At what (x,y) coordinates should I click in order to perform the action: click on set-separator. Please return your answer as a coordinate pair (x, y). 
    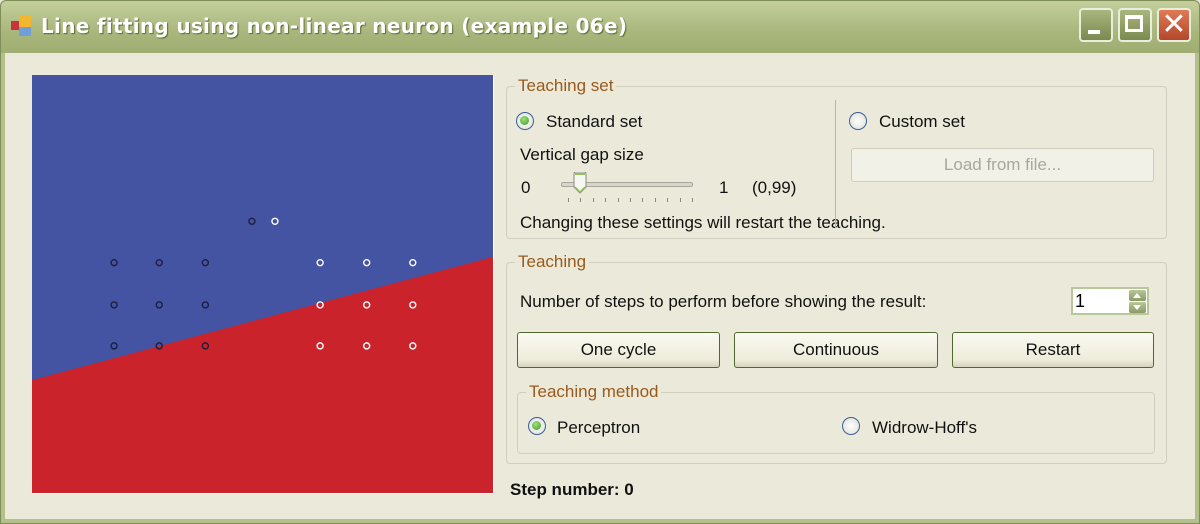
    Looking at the image, I should click on (835, 164).